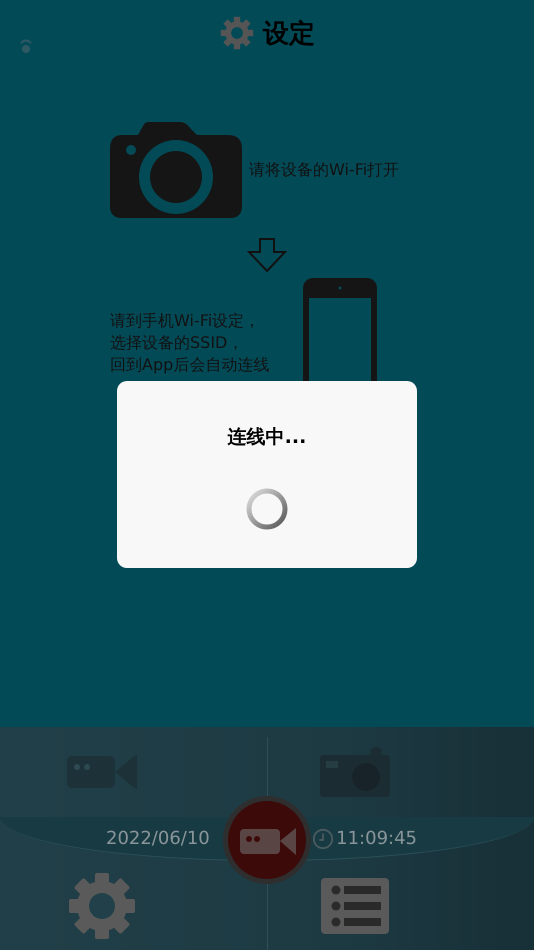 The image size is (534, 950). I want to click on instruction-text: 回到App后会自动连线, so click(190, 365).